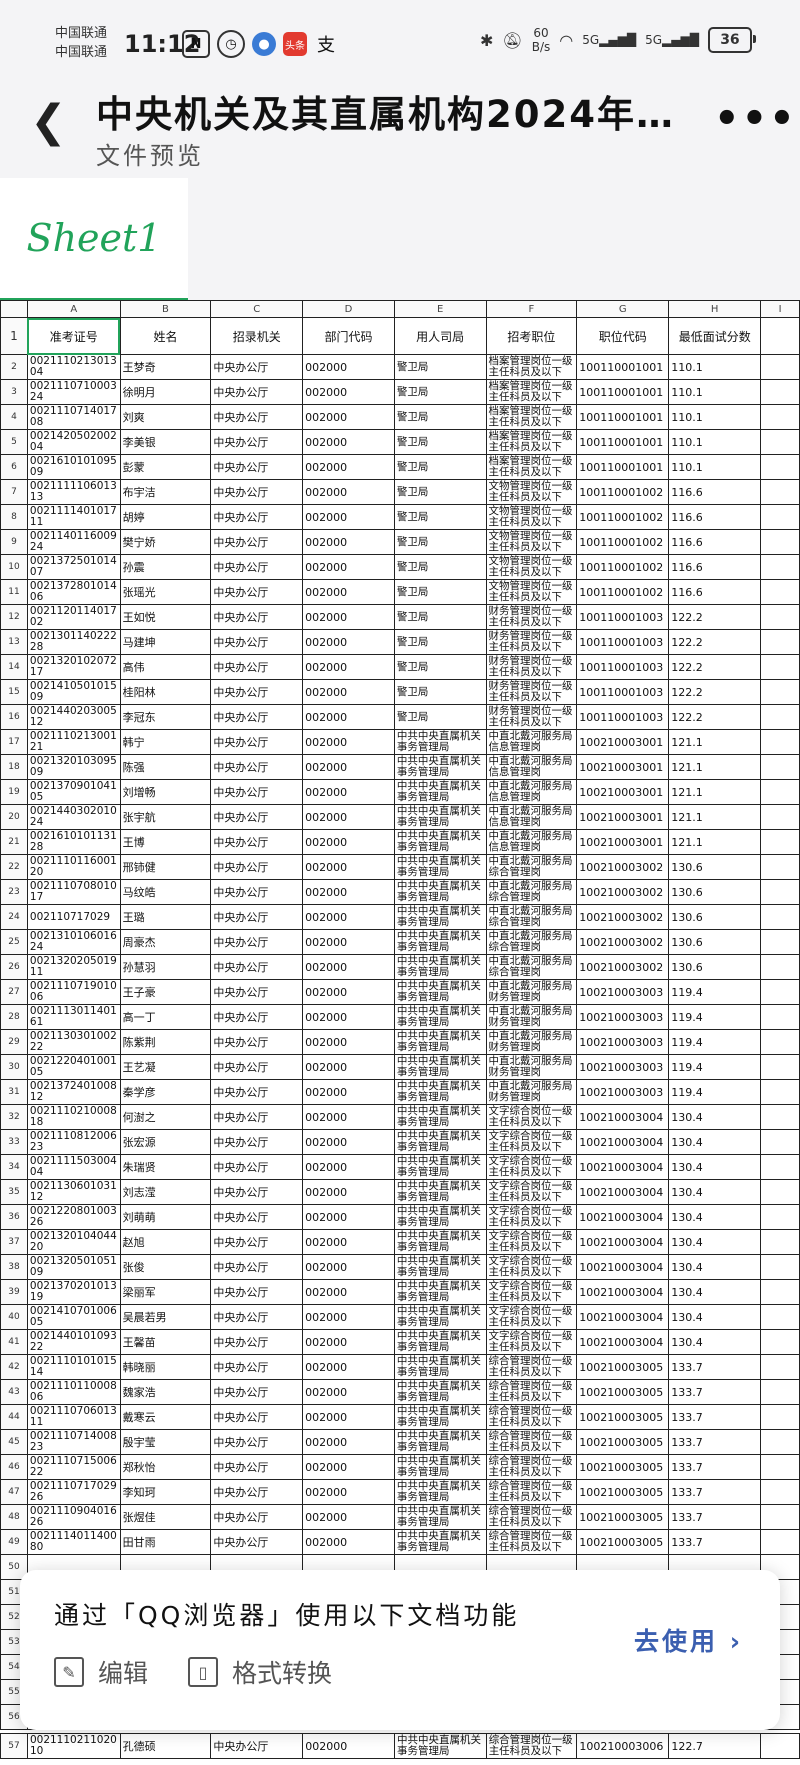  I want to click on cell-id: 002111011000806, so click(73, 1392).